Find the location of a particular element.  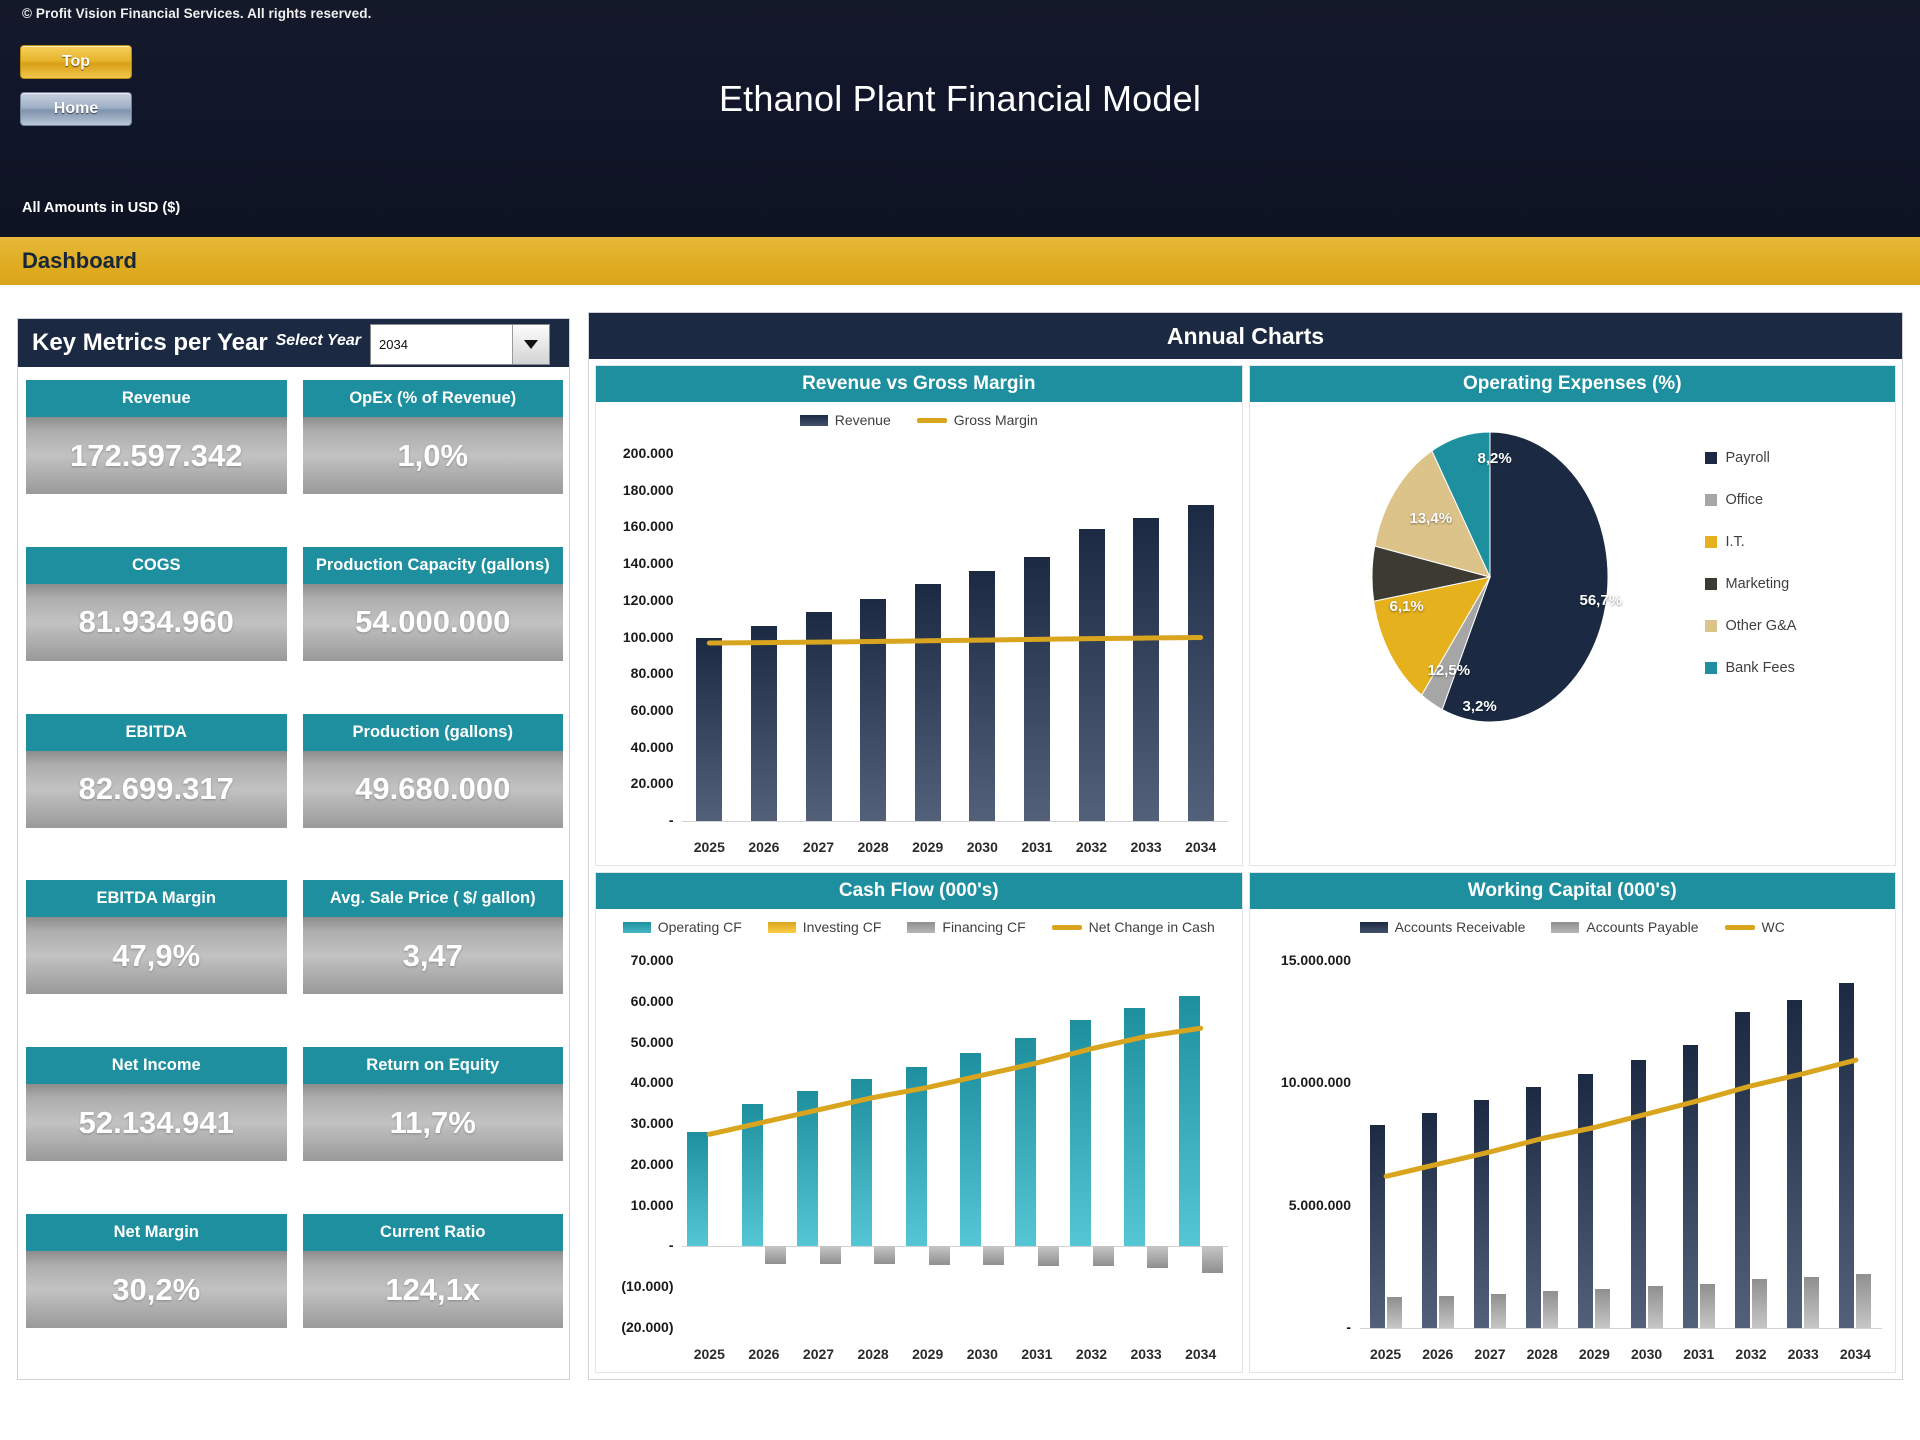

legend-item: Bank Fees is located at coordinates (1750, 668).